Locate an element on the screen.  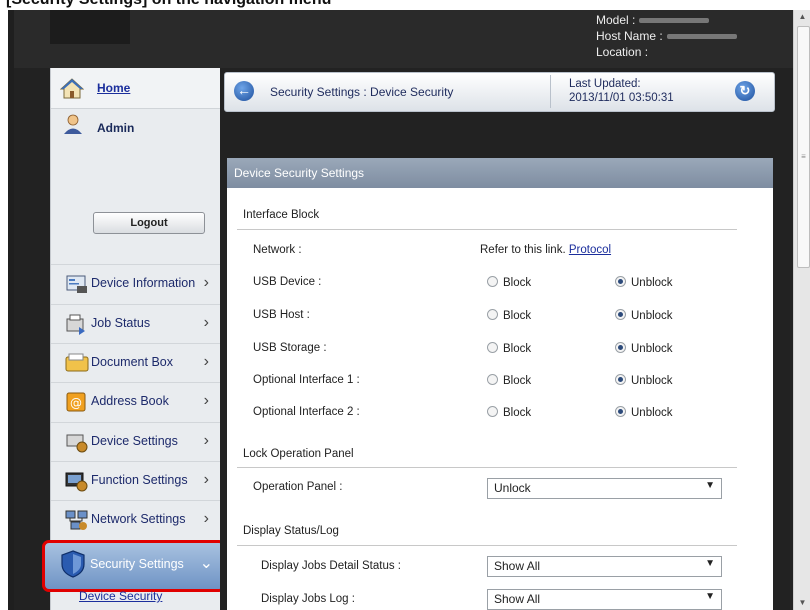
panel-title: Device Security Settings is located at coordinates (299, 173).